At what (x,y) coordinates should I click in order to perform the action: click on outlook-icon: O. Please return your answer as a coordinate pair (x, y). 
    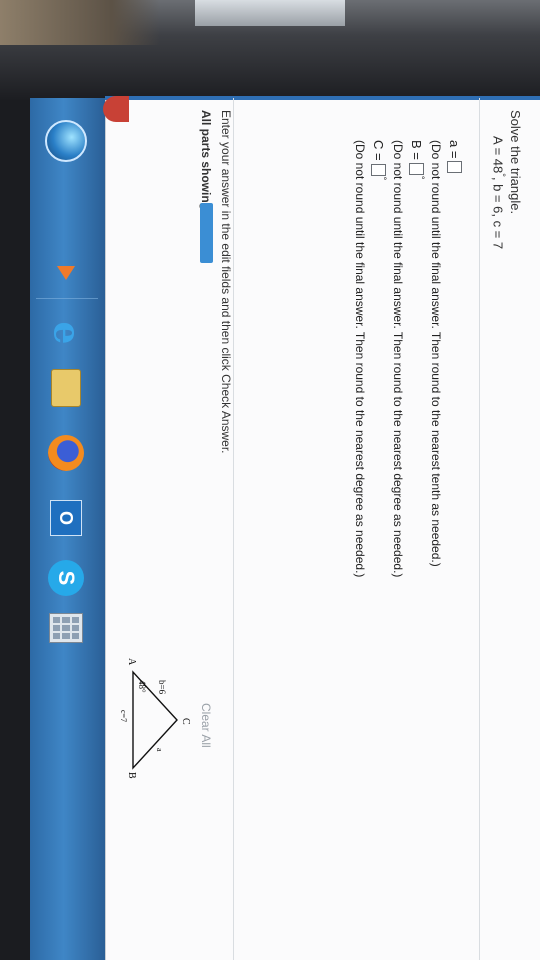
    Looking at the image, I should click on (66, 518).